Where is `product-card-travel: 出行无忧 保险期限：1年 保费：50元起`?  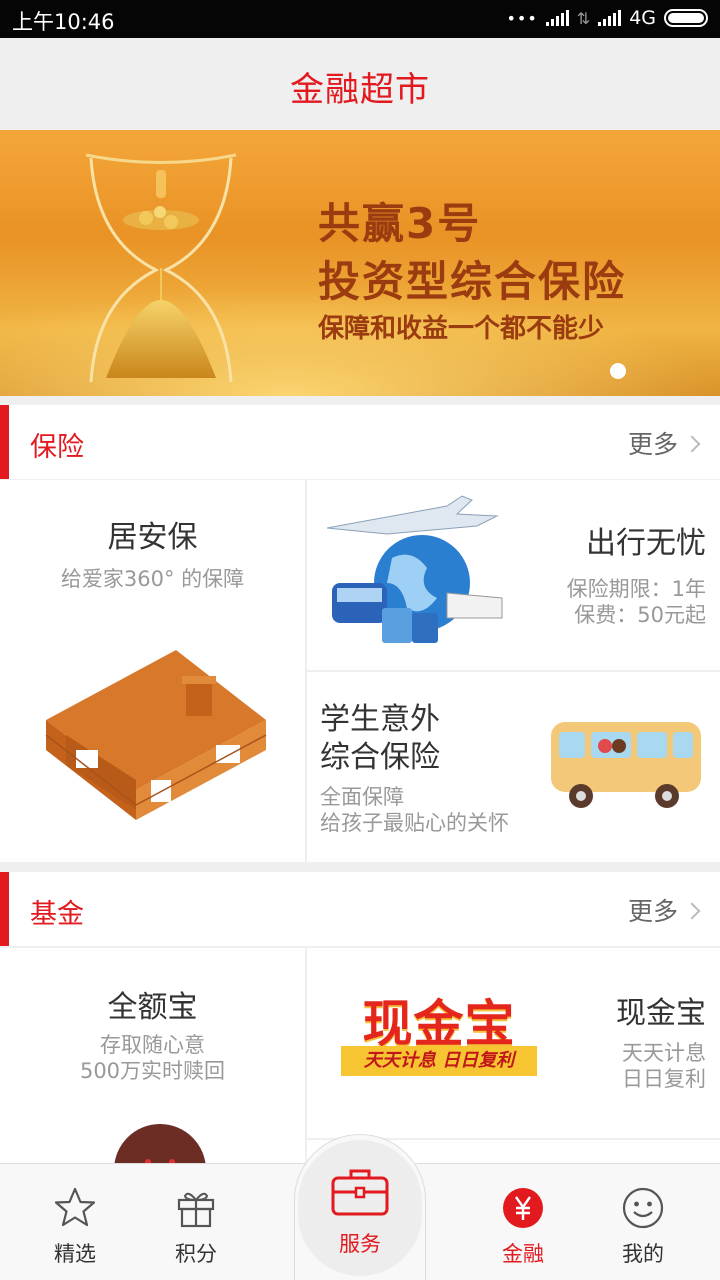 product-card-travel: 出行无忧 保险期限：1年 保费：50元起 is located at coordinates (513, 575).